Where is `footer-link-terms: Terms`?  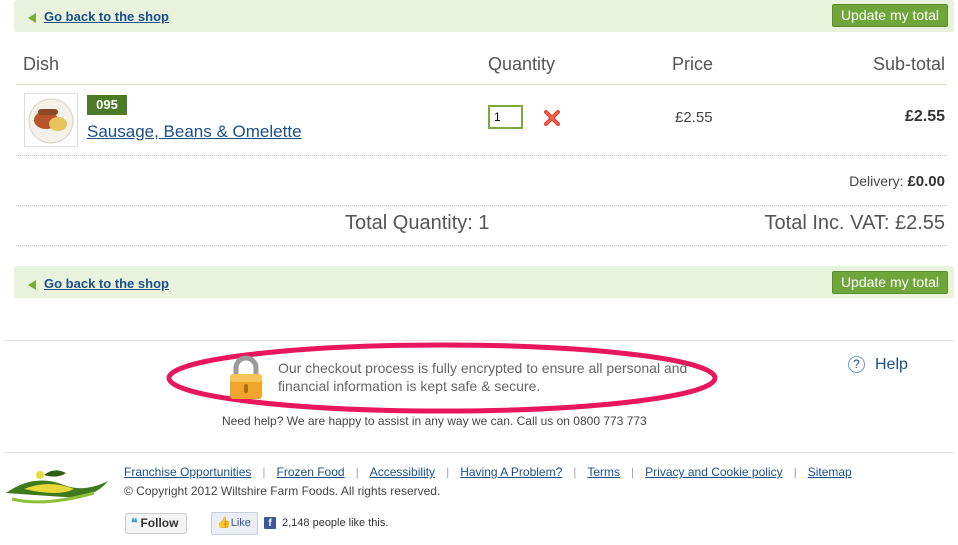
footer-link-terms: Terms is located at coordinates (603, 472).